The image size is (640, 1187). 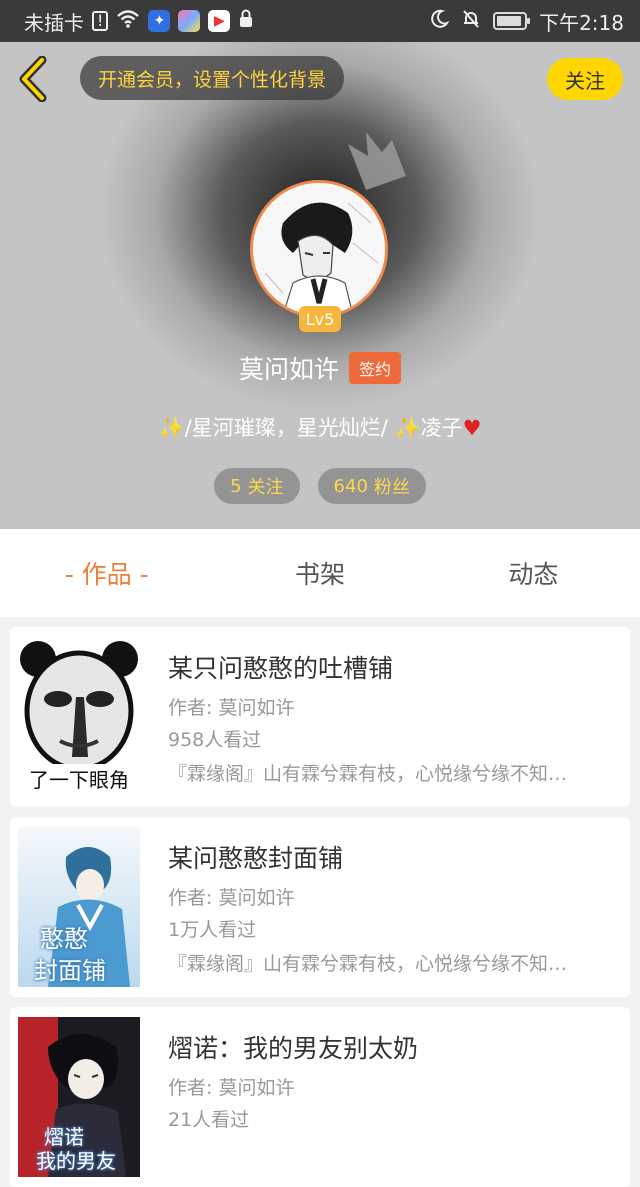 What do you see at coordinates (472, 428) in the screenshot?
I see `heart-icon: ♥` at bounding box center [472, 428].